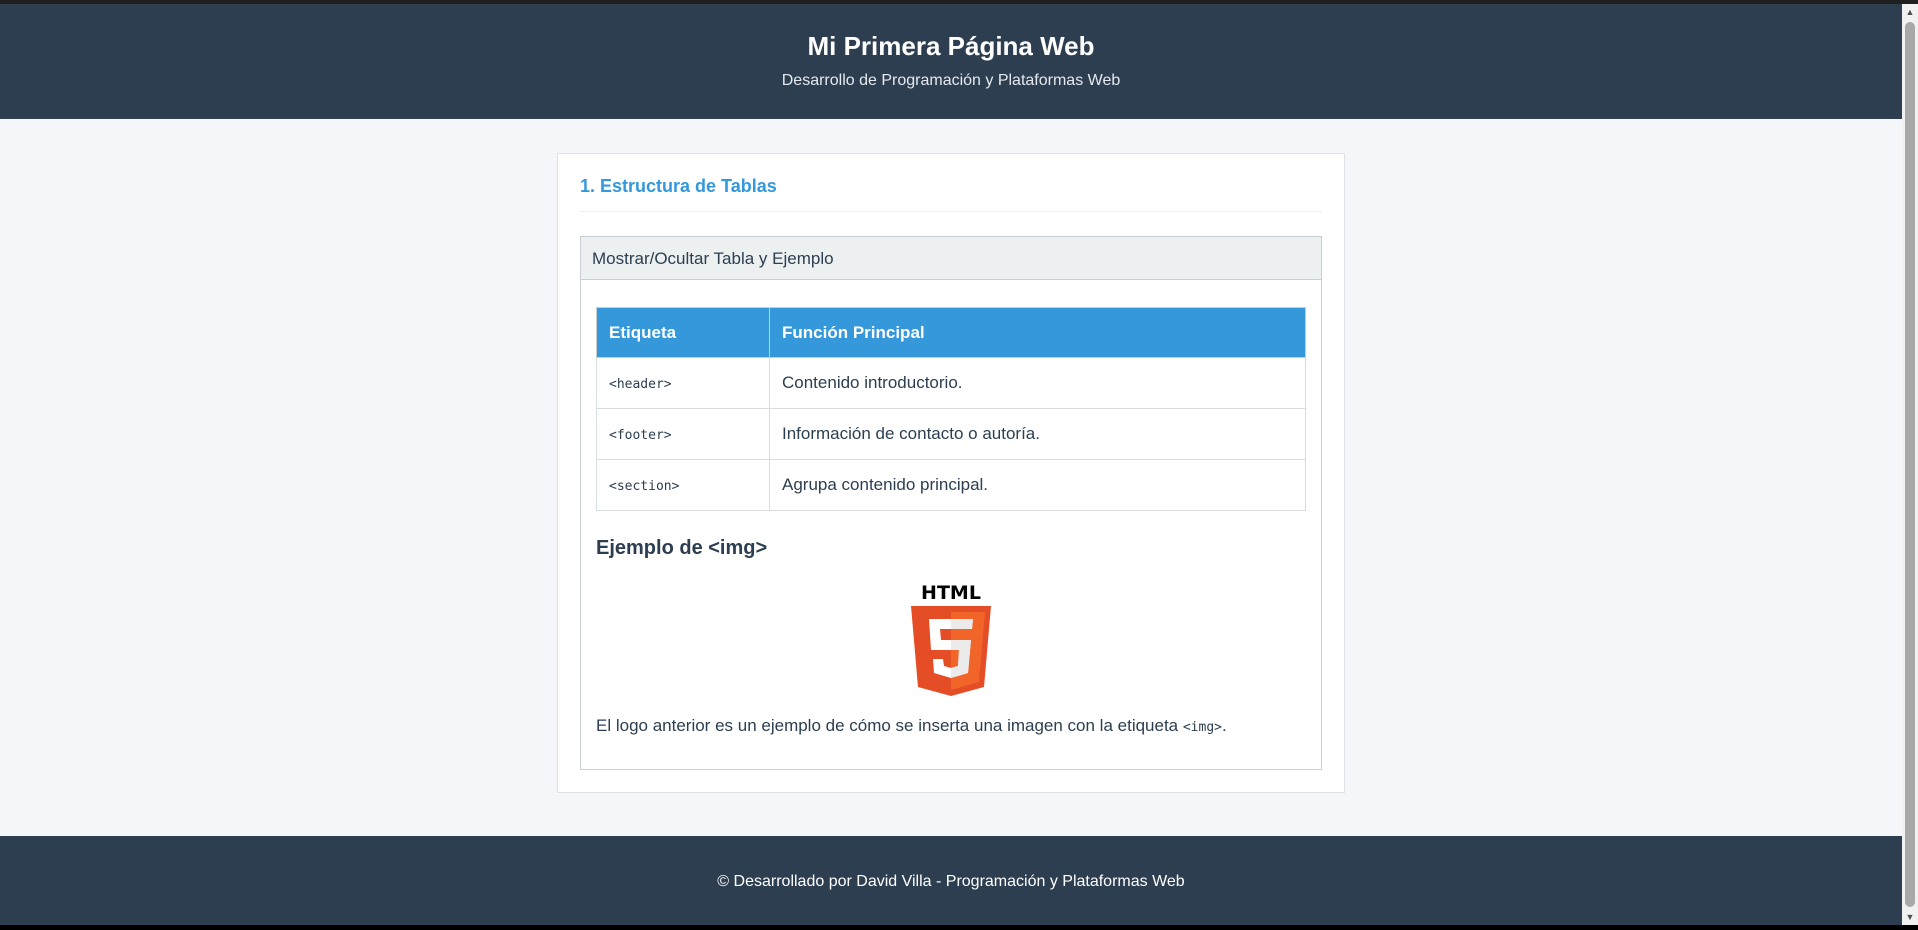 The height and width of the screenshot is (930, 1918). I want to click on vertical-scrollbar: ▲ ▼, so click(1910, 464).